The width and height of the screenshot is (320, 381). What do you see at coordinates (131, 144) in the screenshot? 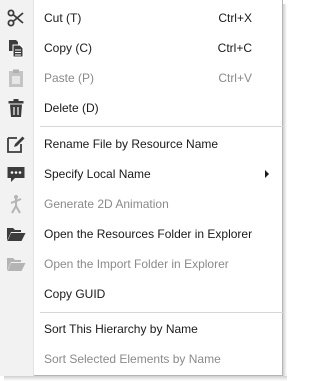
I see `menu-item-label: Rename File by Resource Name` at bounding box center [131, 144].